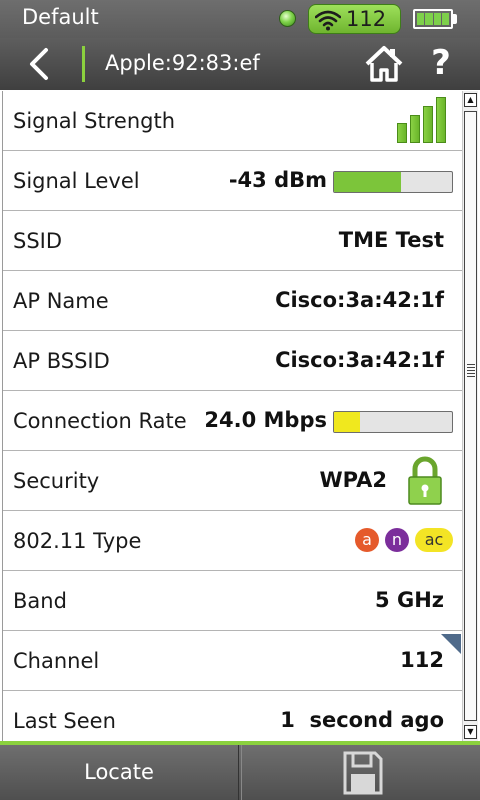 The width and height of the screenshot is (480, 800). I want to click on band-value: 5 GHz, so click(409, 600).